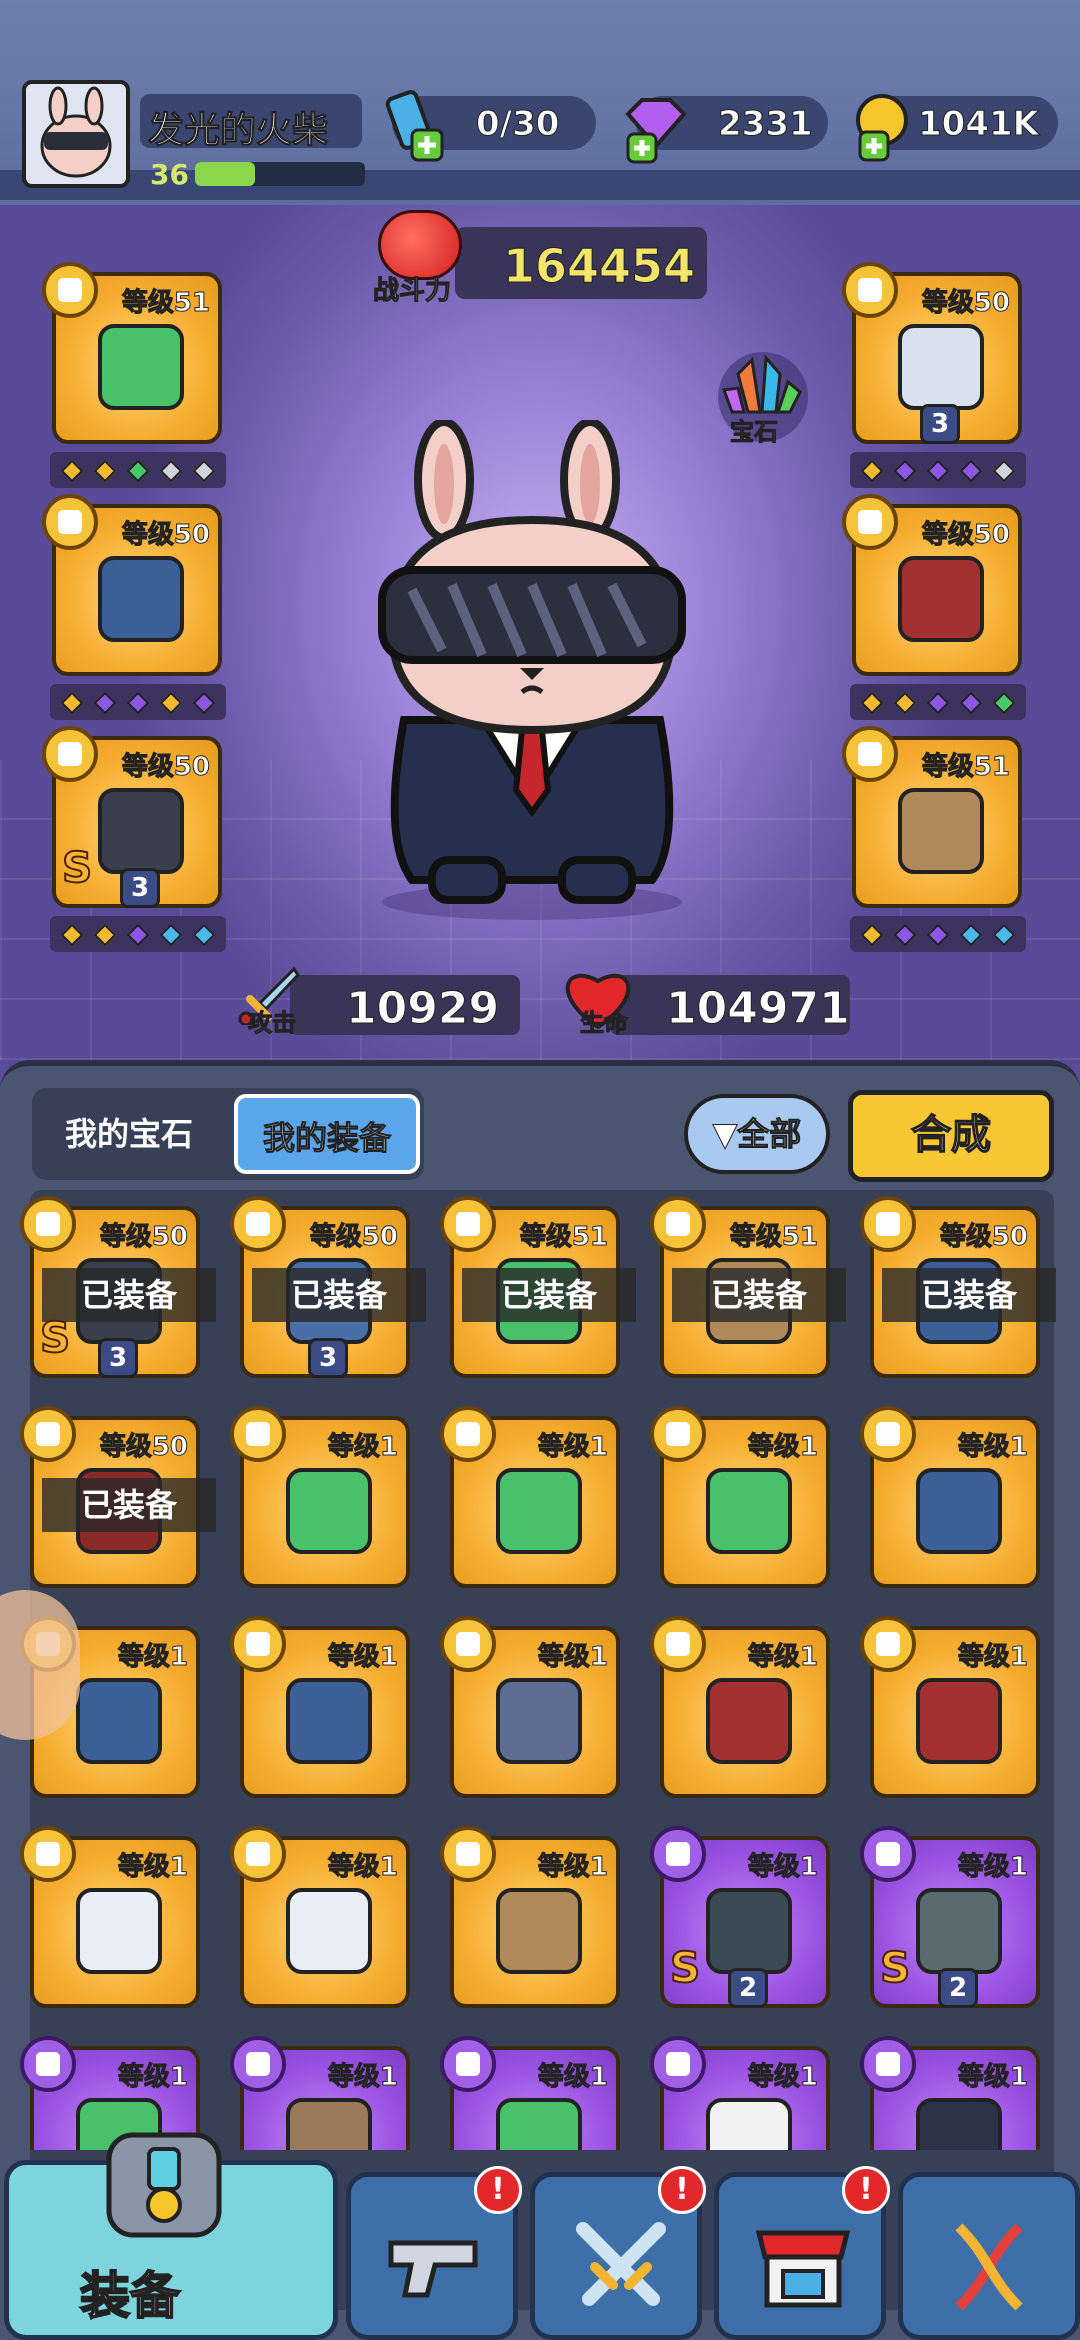 This screenshot has width=1080, height=2340. What do you see at coordinates (621, 2264) in the screenshot?
I see `crossed-swords-icon` at bounding box center [621, 2264].